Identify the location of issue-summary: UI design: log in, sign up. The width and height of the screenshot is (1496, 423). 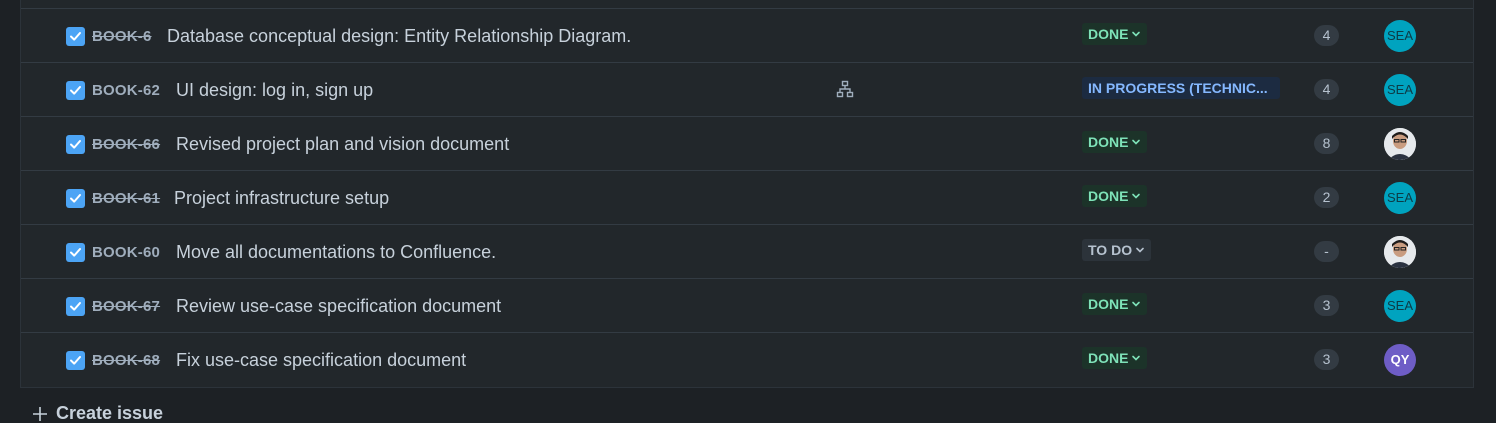
(274, 90).